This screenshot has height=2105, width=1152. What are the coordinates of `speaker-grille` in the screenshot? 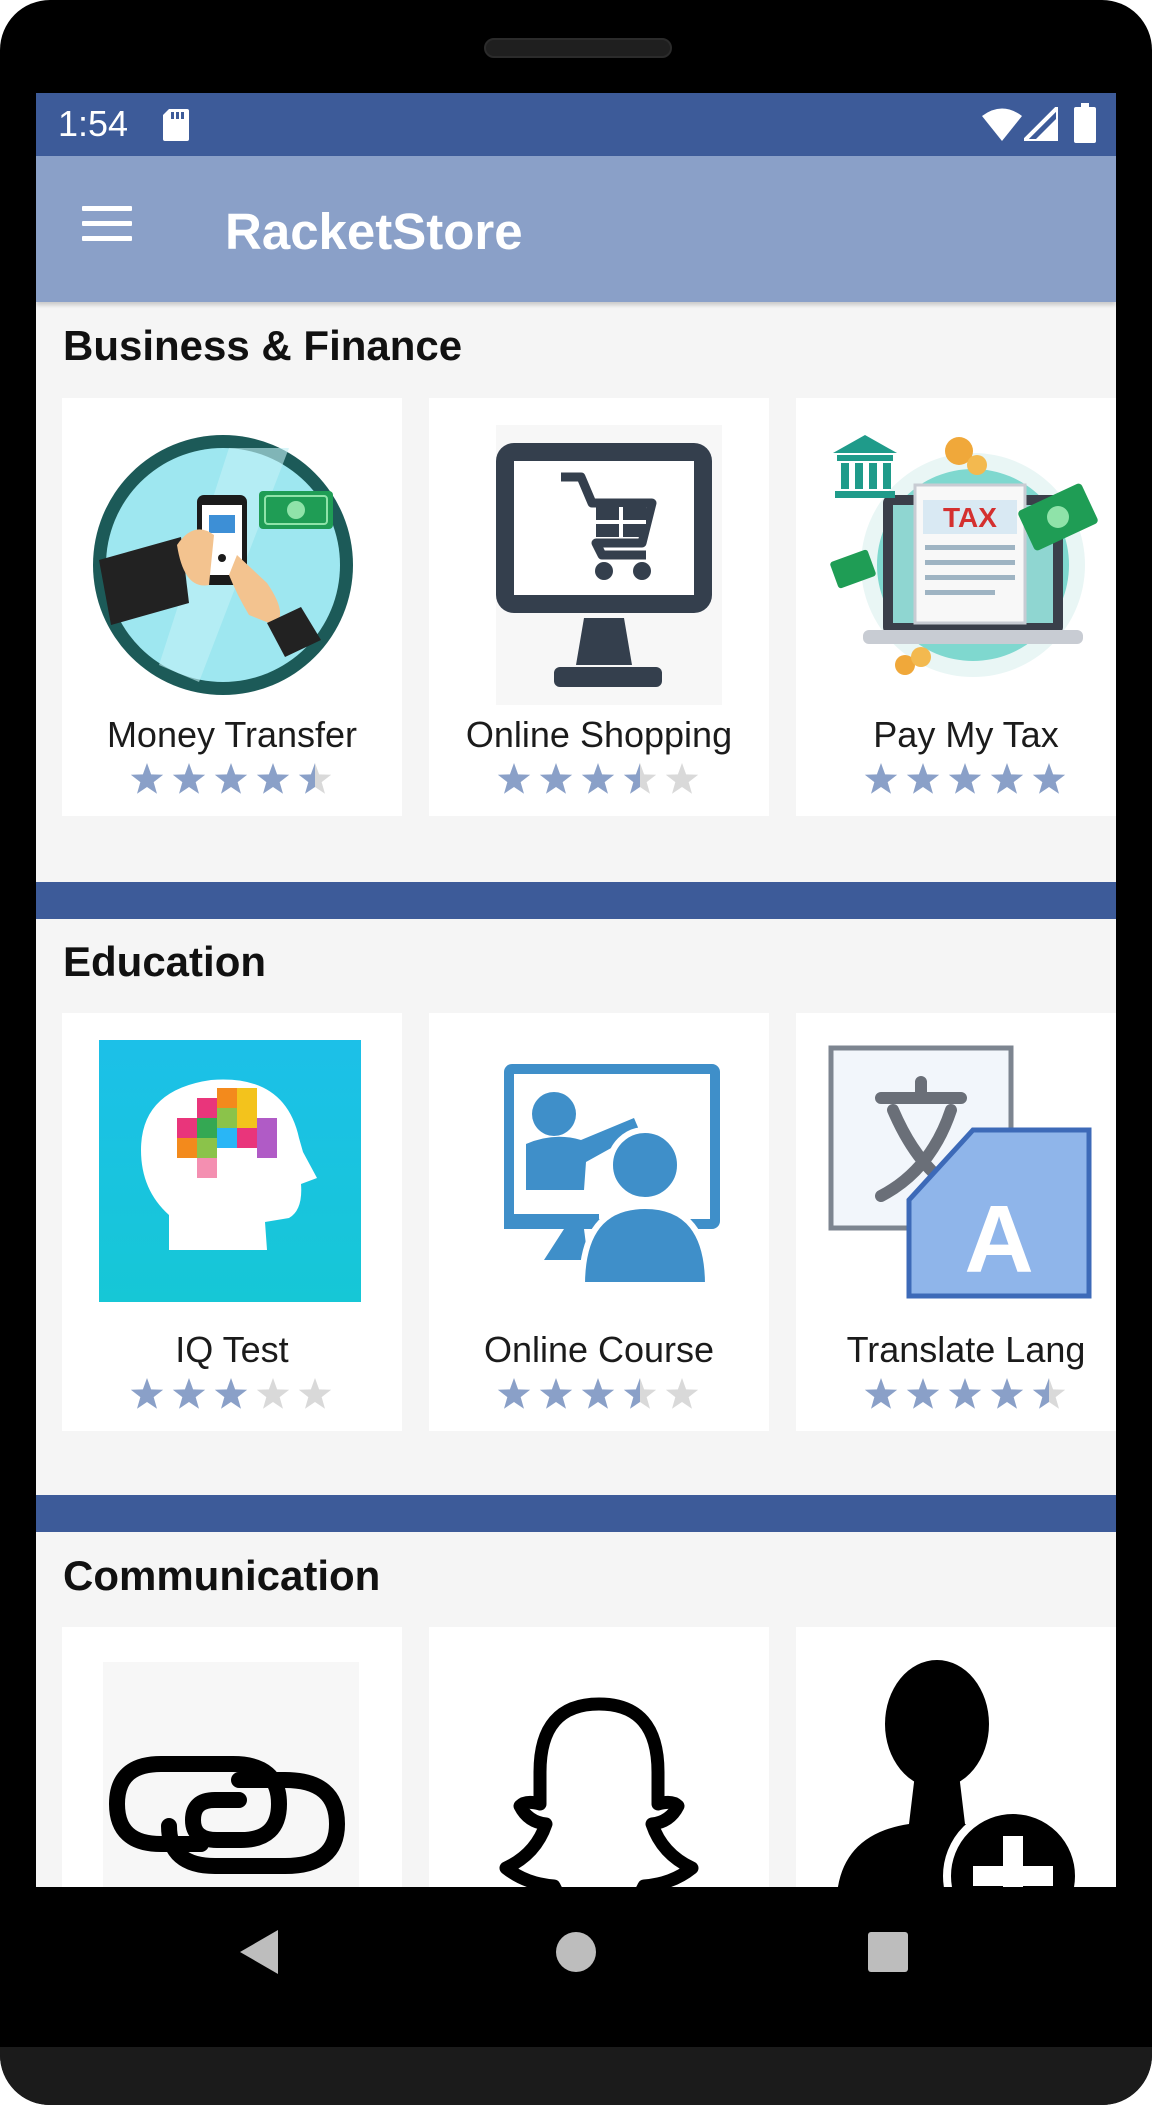 It's located at (578, 48).